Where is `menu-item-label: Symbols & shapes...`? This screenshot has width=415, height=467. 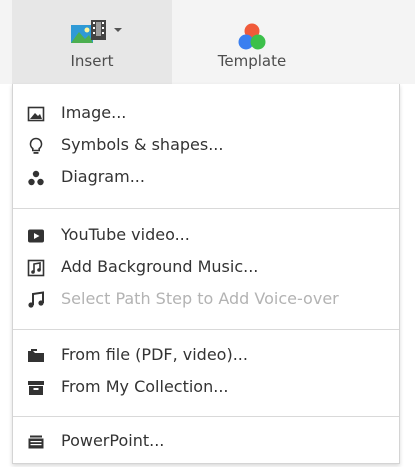 menu-item-label: Symbols & shapes... is located at coordinates (142, 144).